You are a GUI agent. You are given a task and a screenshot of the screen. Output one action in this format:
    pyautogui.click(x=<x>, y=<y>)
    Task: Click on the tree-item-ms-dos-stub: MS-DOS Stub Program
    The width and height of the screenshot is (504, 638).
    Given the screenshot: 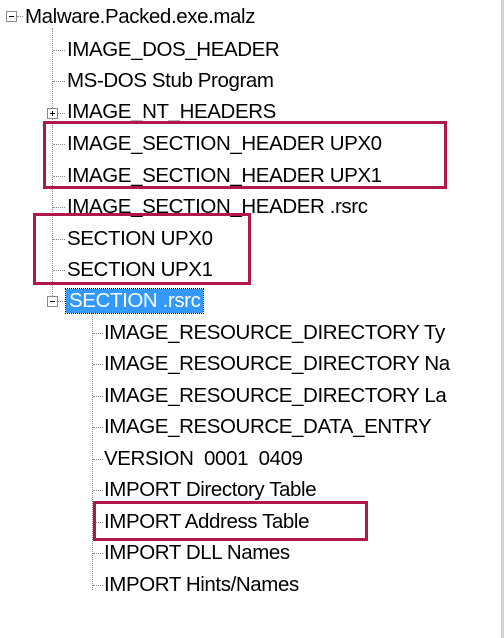 What is the action you would take?
    pyautogui.click(x=170, y=81)
    